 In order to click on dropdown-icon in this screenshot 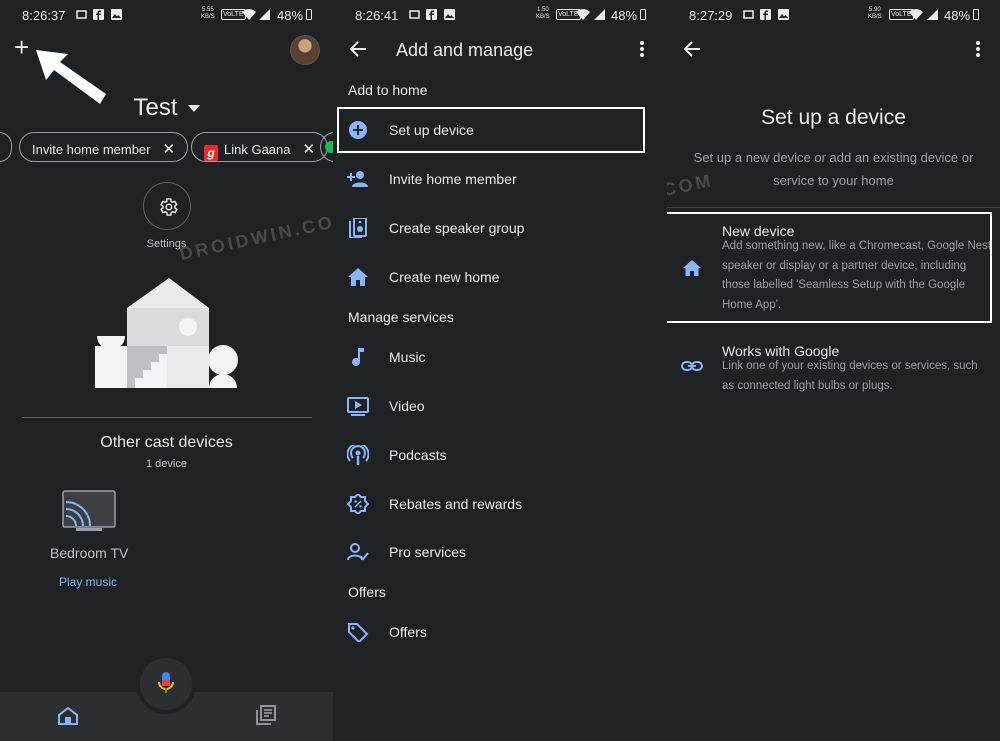, I will do `click(193, 109)`.